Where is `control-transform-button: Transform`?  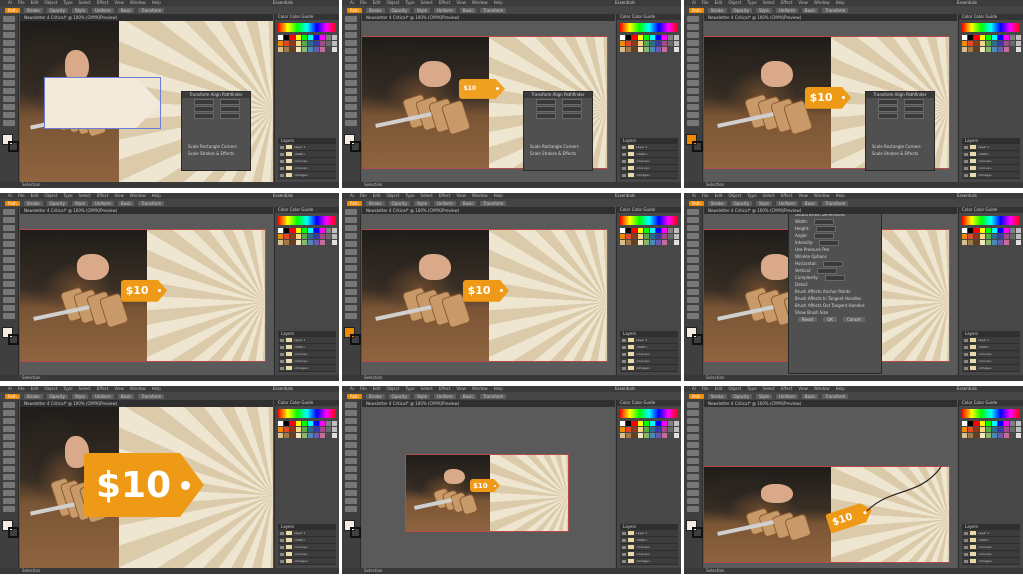 control-transform-button: Transform is located at coordinates (151, 10).